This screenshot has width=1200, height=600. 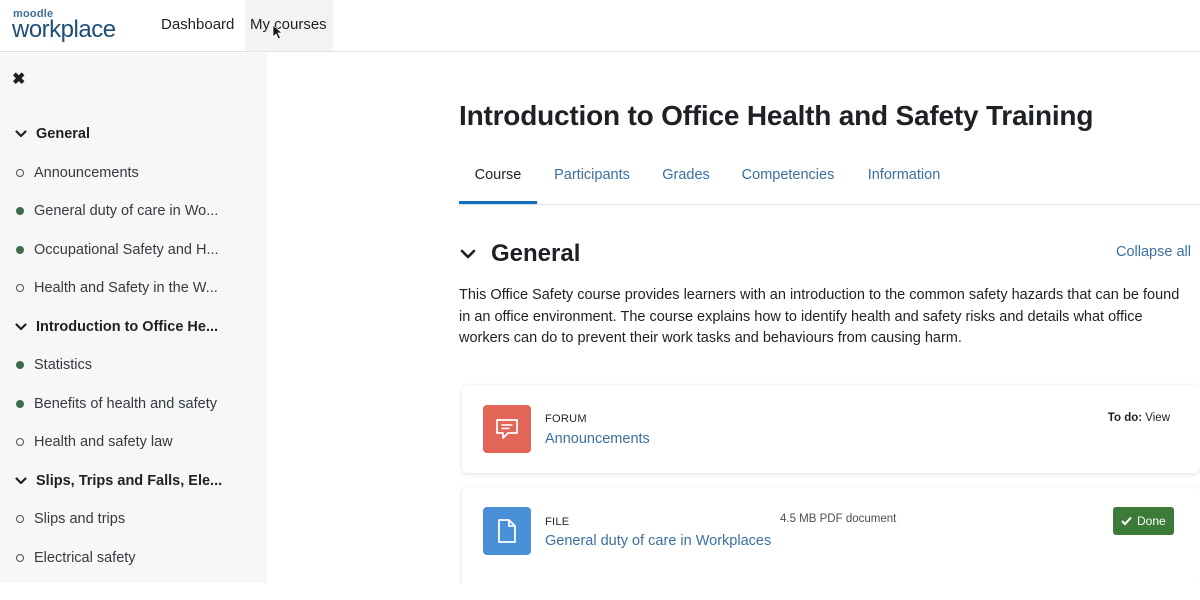 I want to click on check-icon, so click(x=1126, y=521).